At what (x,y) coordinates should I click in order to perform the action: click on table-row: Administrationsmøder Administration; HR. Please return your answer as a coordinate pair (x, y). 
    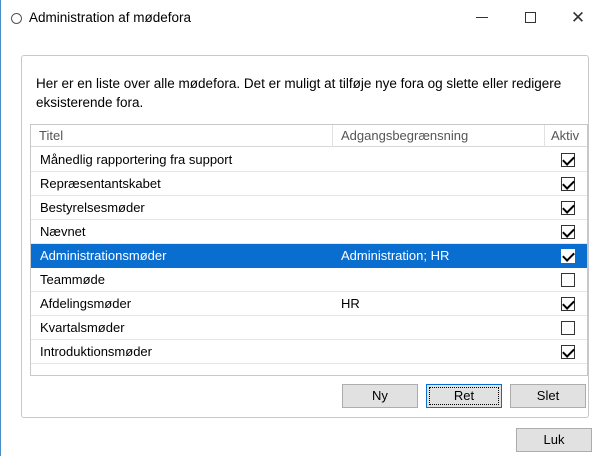
    Looking at the image, I should click on (309, 256).